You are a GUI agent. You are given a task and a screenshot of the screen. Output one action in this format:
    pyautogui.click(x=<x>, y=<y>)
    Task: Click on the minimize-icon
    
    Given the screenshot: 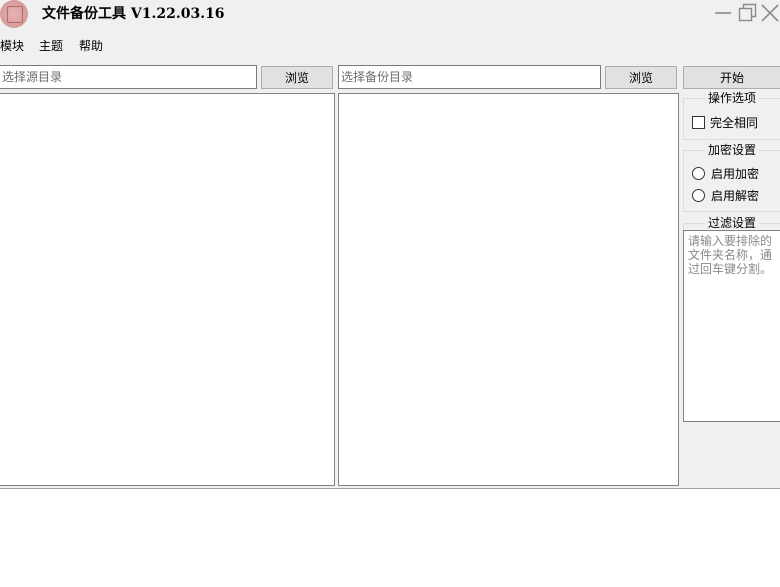 What is the action you would take?
    pyautogui.click(x=723, y=13)
    